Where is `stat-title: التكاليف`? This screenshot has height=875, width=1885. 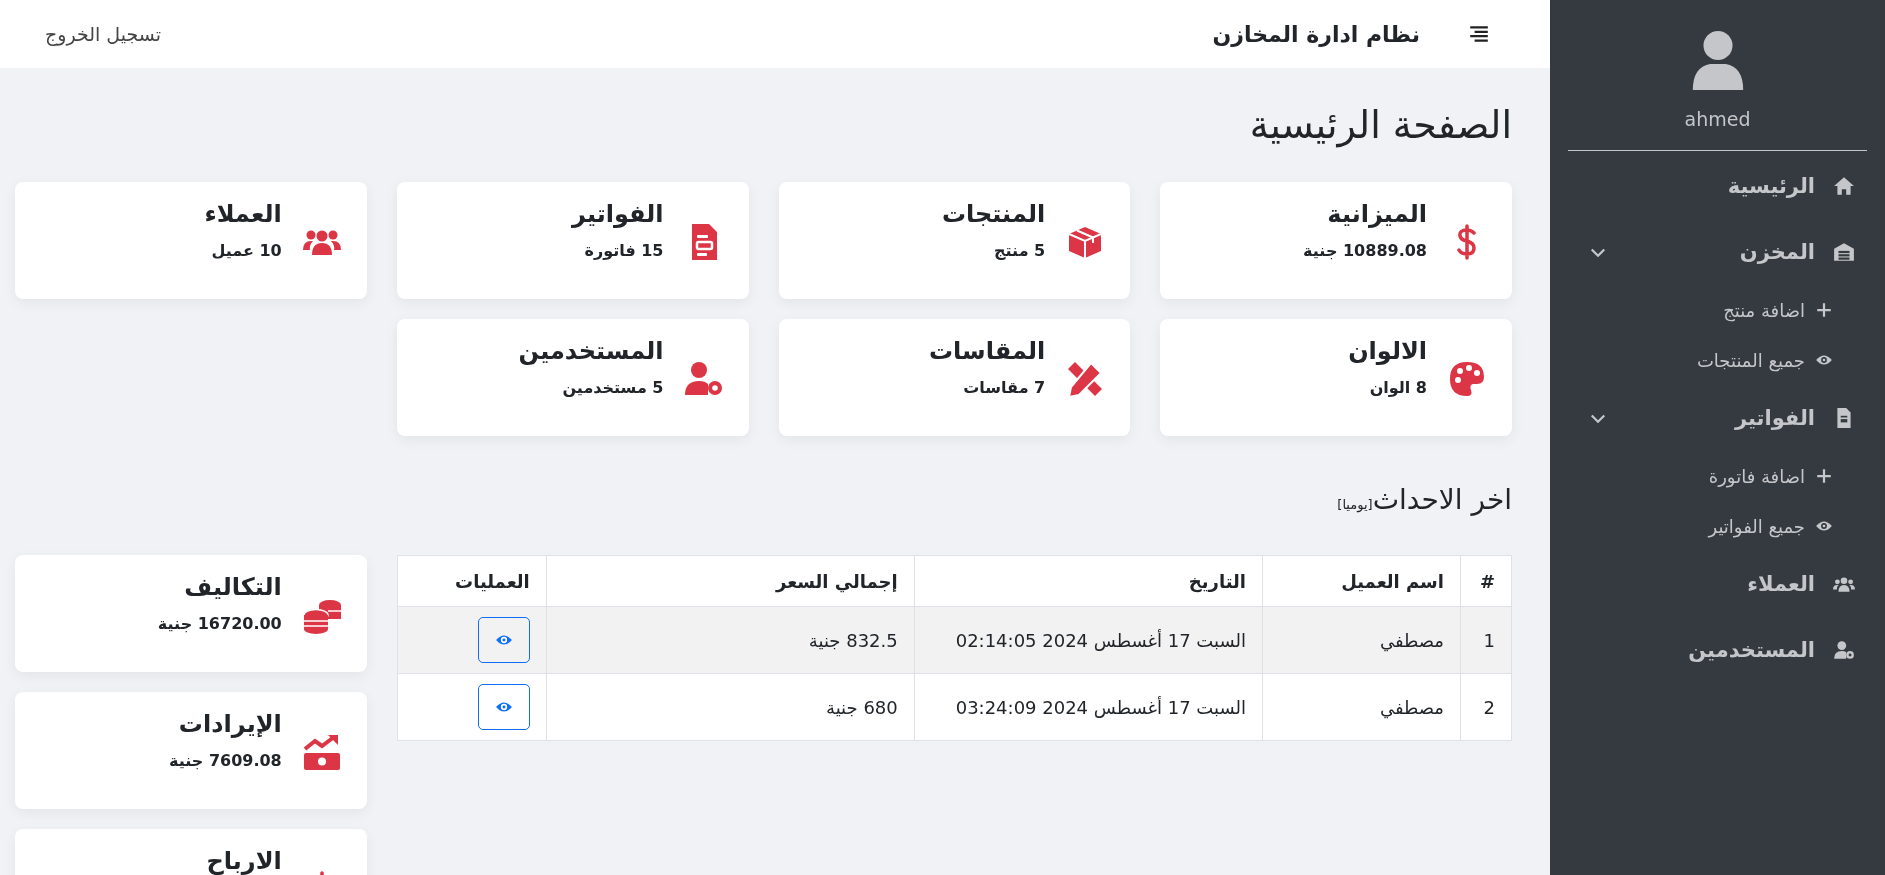 stat-title: التكاليف is located at coordinates (232, 587).